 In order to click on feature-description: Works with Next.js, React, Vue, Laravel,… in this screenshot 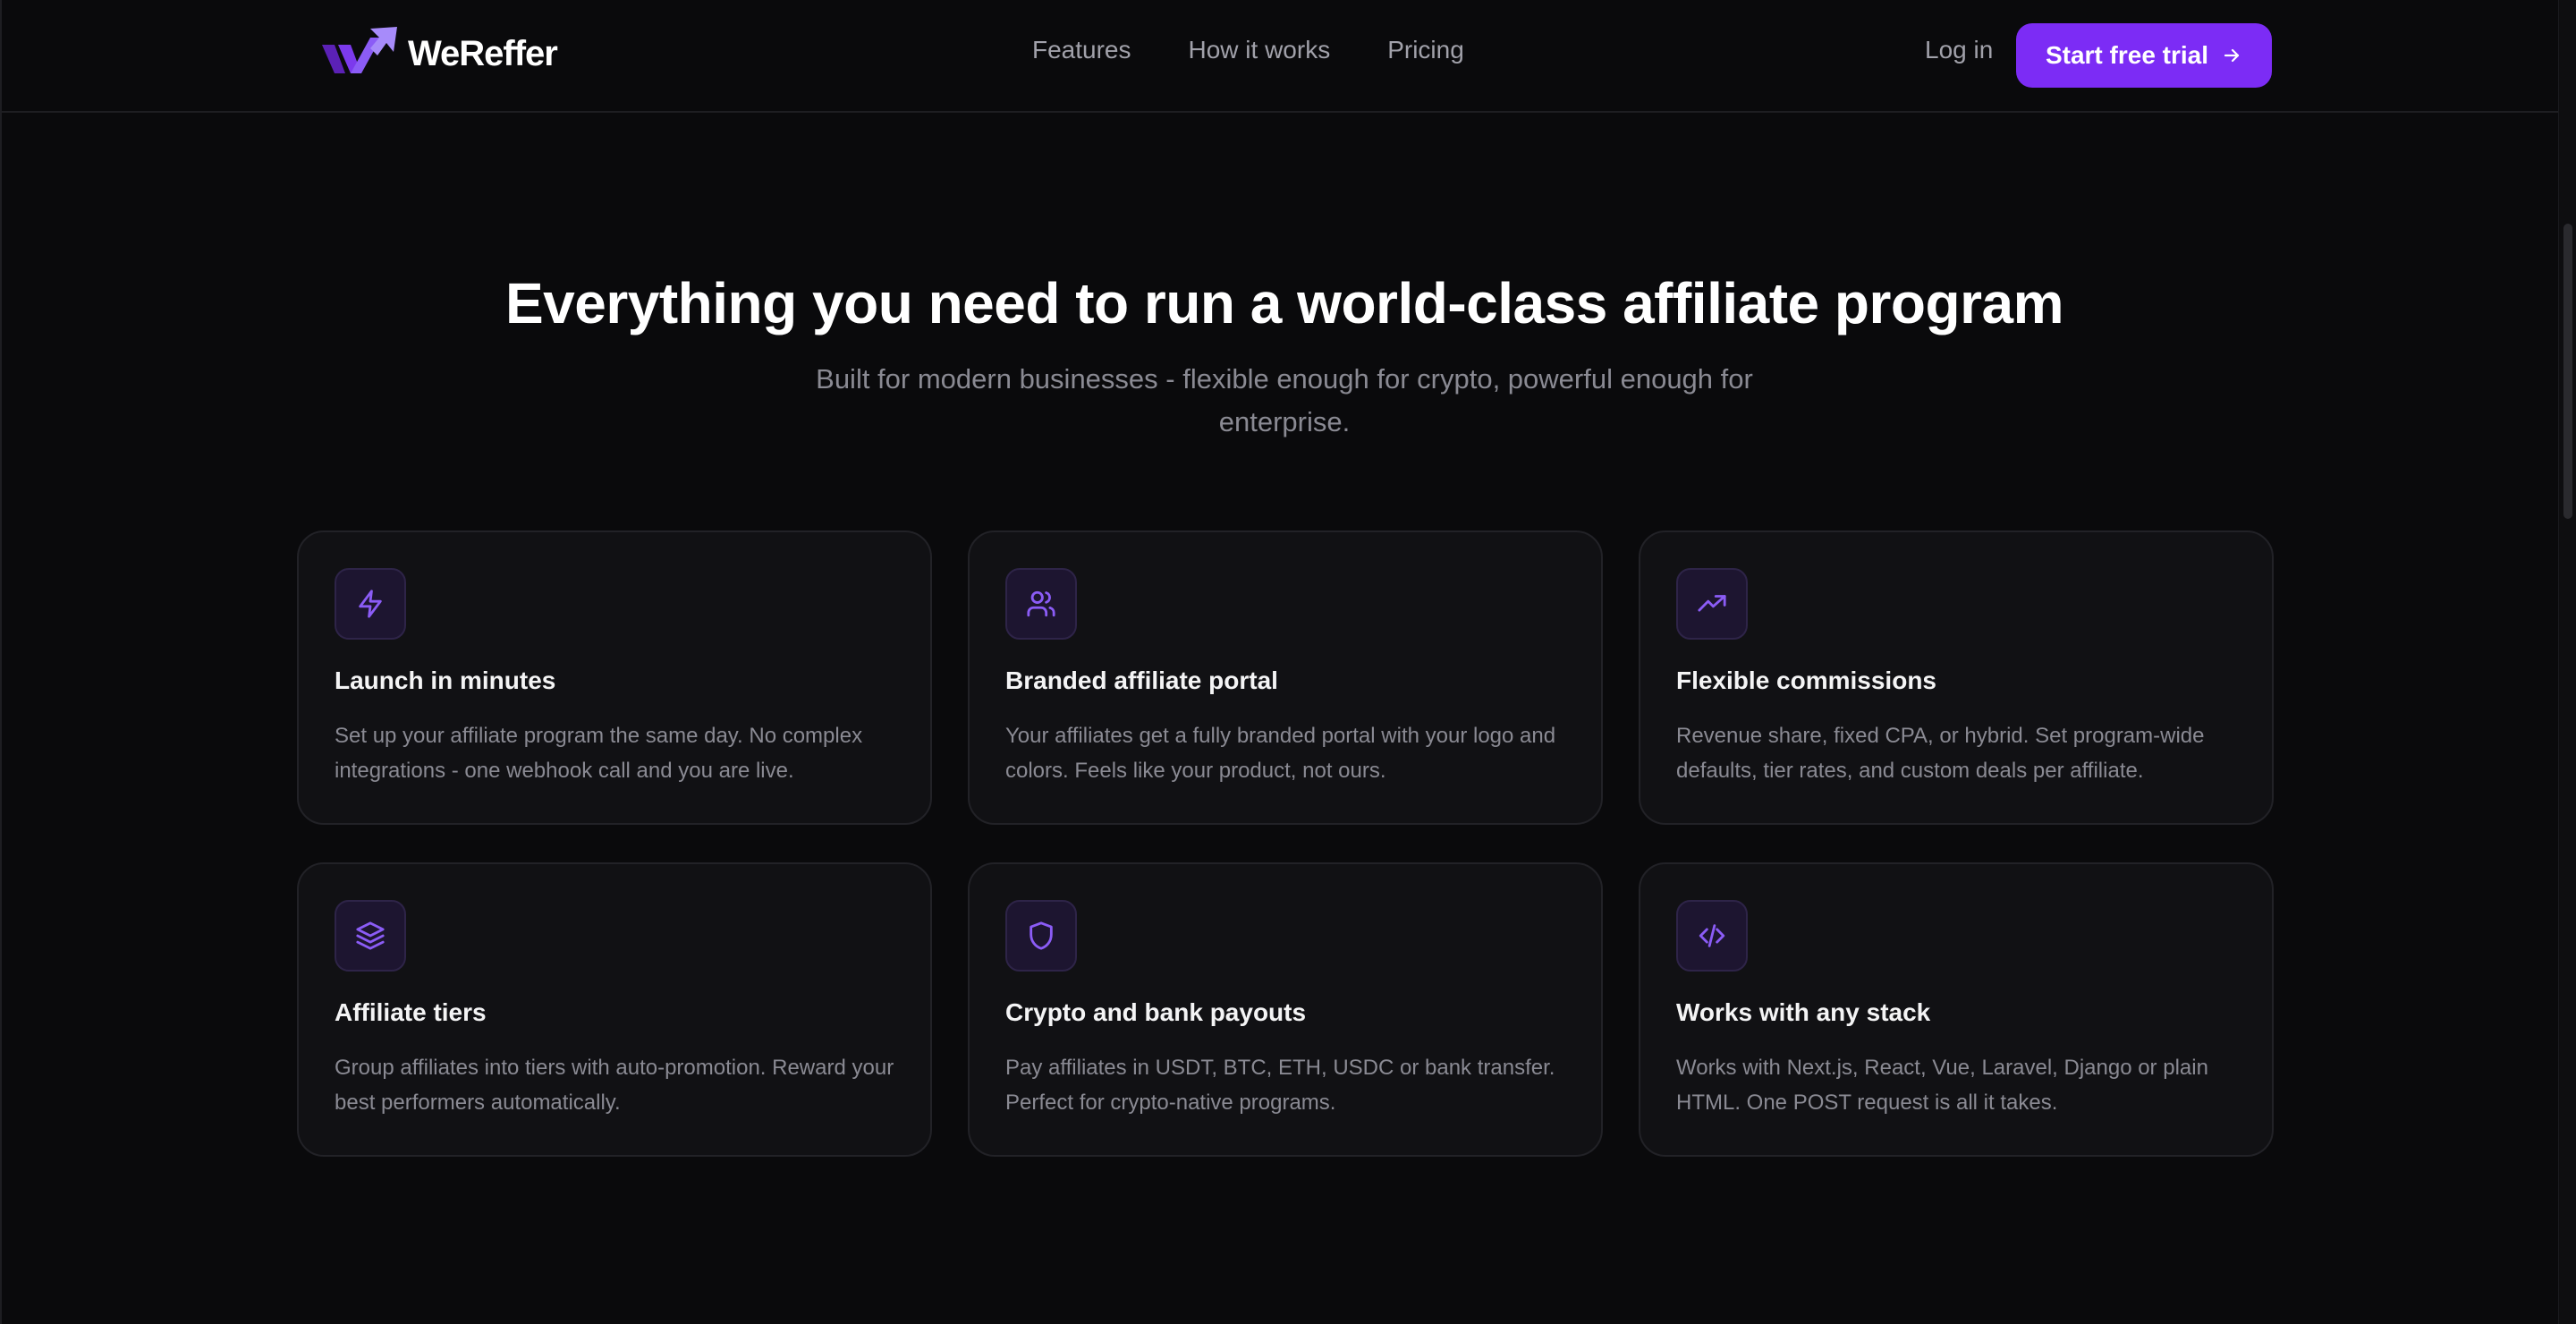, I will do `click(1942, 1085)`.